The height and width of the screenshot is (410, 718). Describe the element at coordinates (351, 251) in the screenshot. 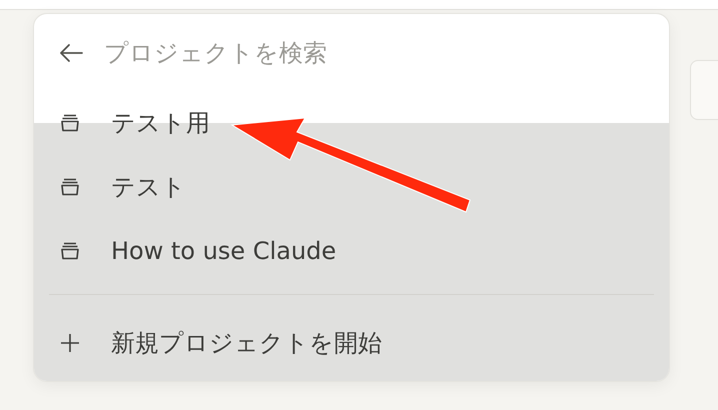

I see `project-item: How to use Claude` at that location.